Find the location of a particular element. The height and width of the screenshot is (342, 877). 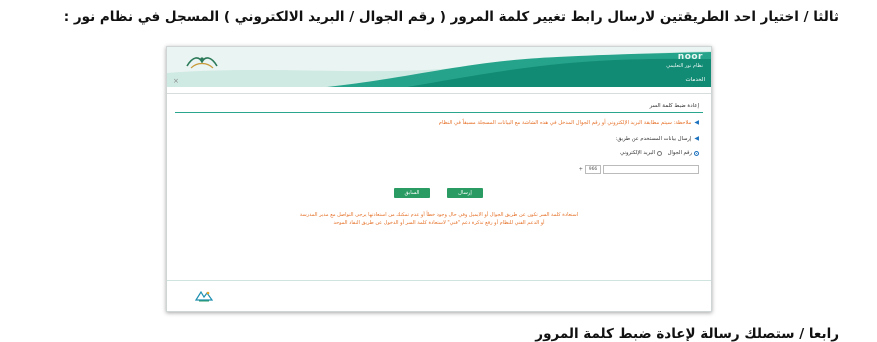

phone-number-input is located at coordinates (651, 169).